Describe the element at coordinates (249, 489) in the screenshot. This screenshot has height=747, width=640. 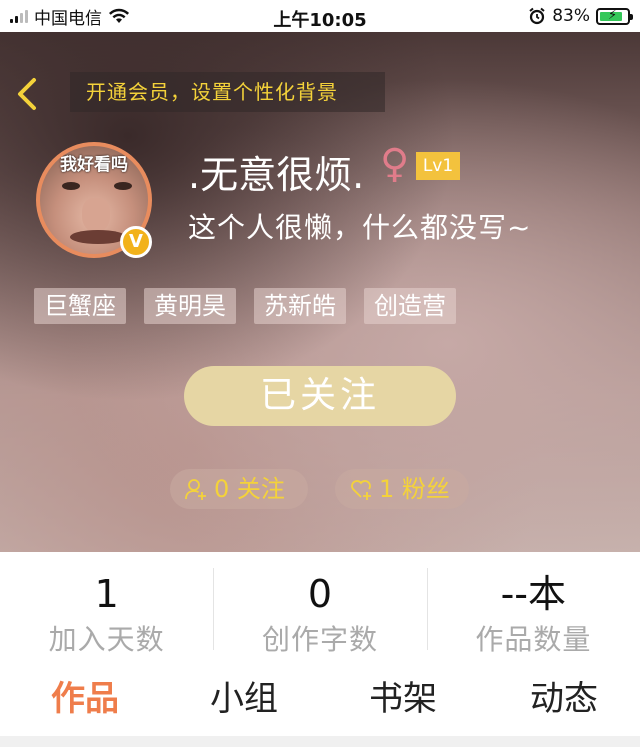
I see `following-count: 0 关注` at that location.